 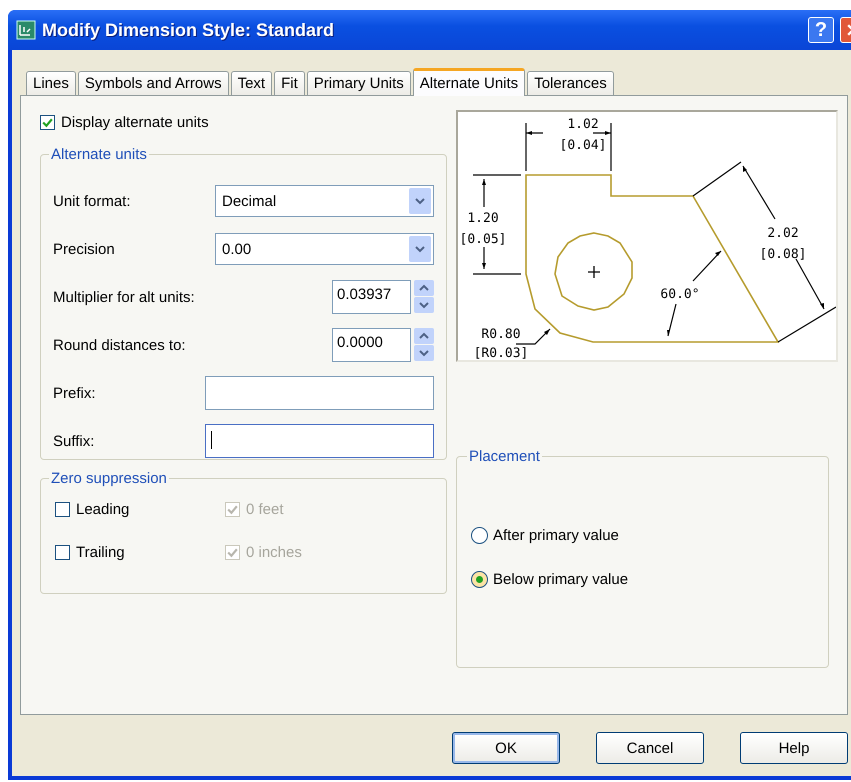 What do you see at coordinates (75, 393) in the screenshot?
I see `field-label: Prefix:` at bounding box center [75, 393].